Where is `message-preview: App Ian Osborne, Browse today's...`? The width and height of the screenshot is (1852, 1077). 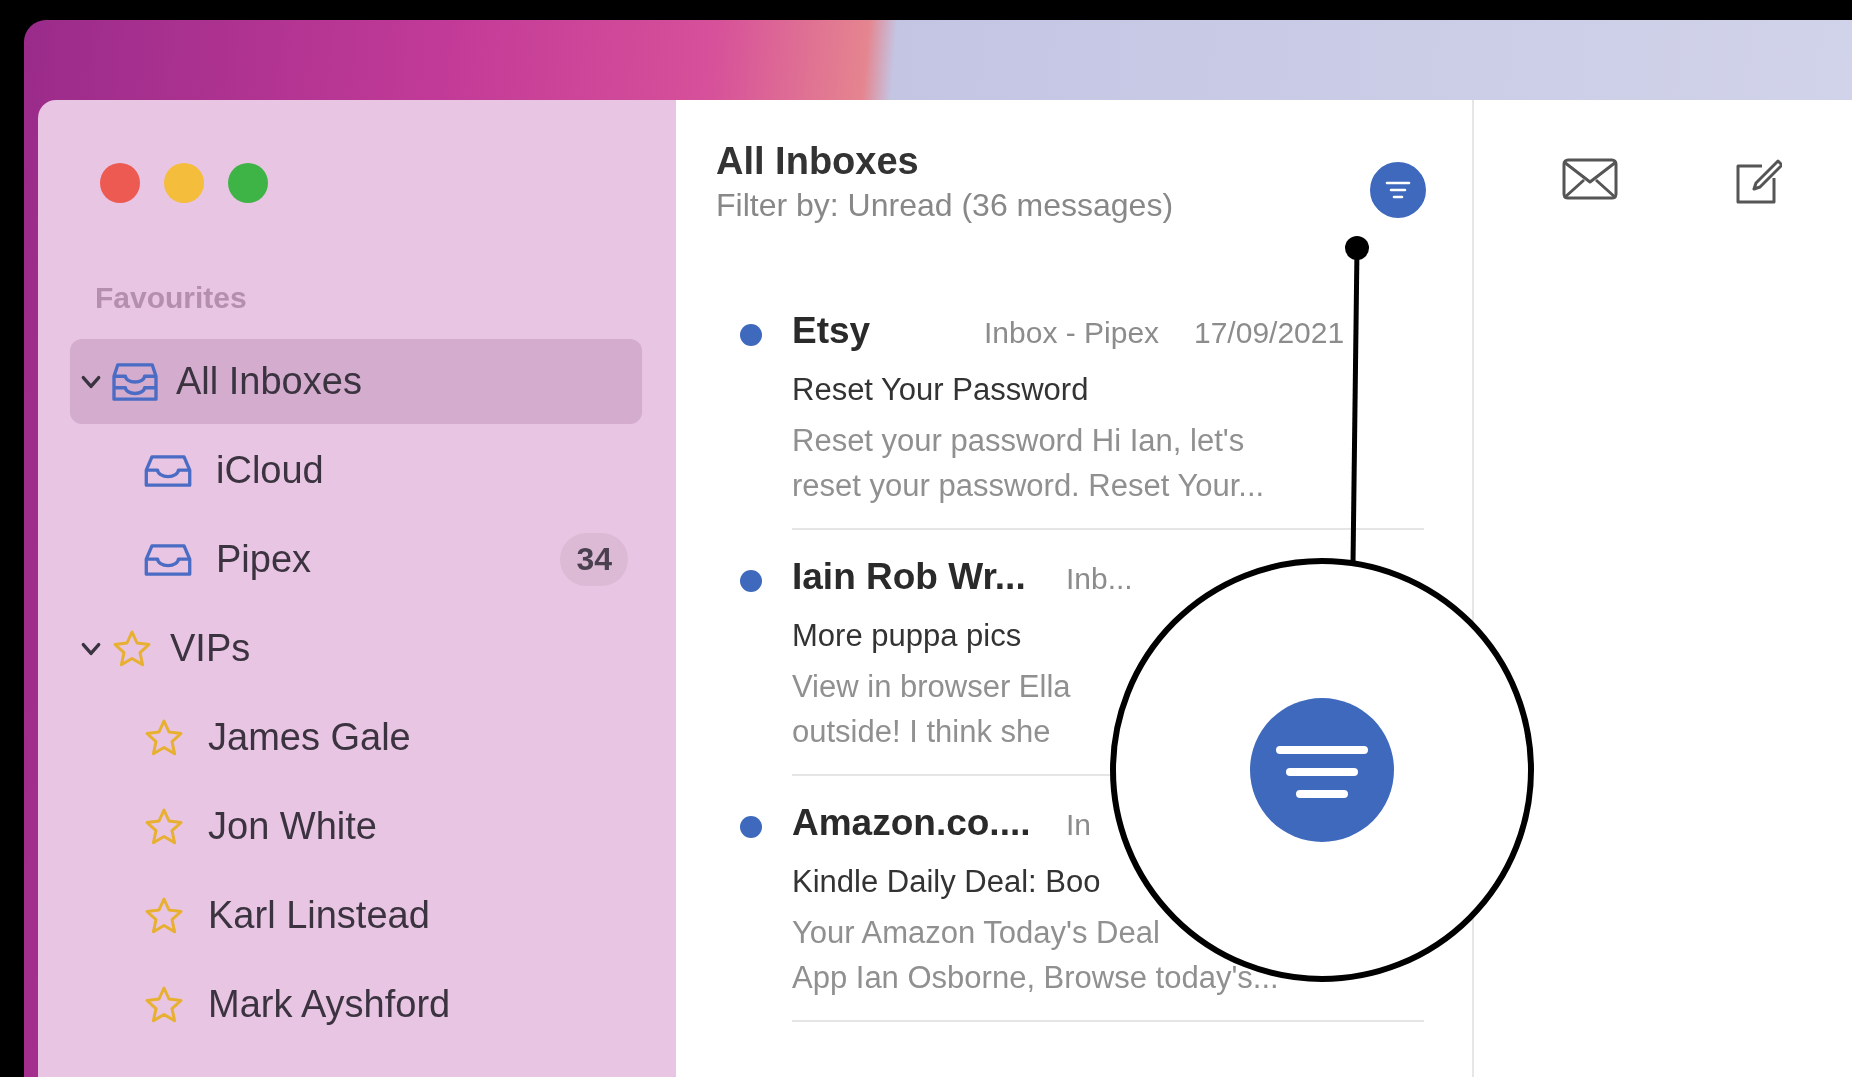 message-preview: App Ian Osborne, Browse today's... is located at coordinates (1036, 978).